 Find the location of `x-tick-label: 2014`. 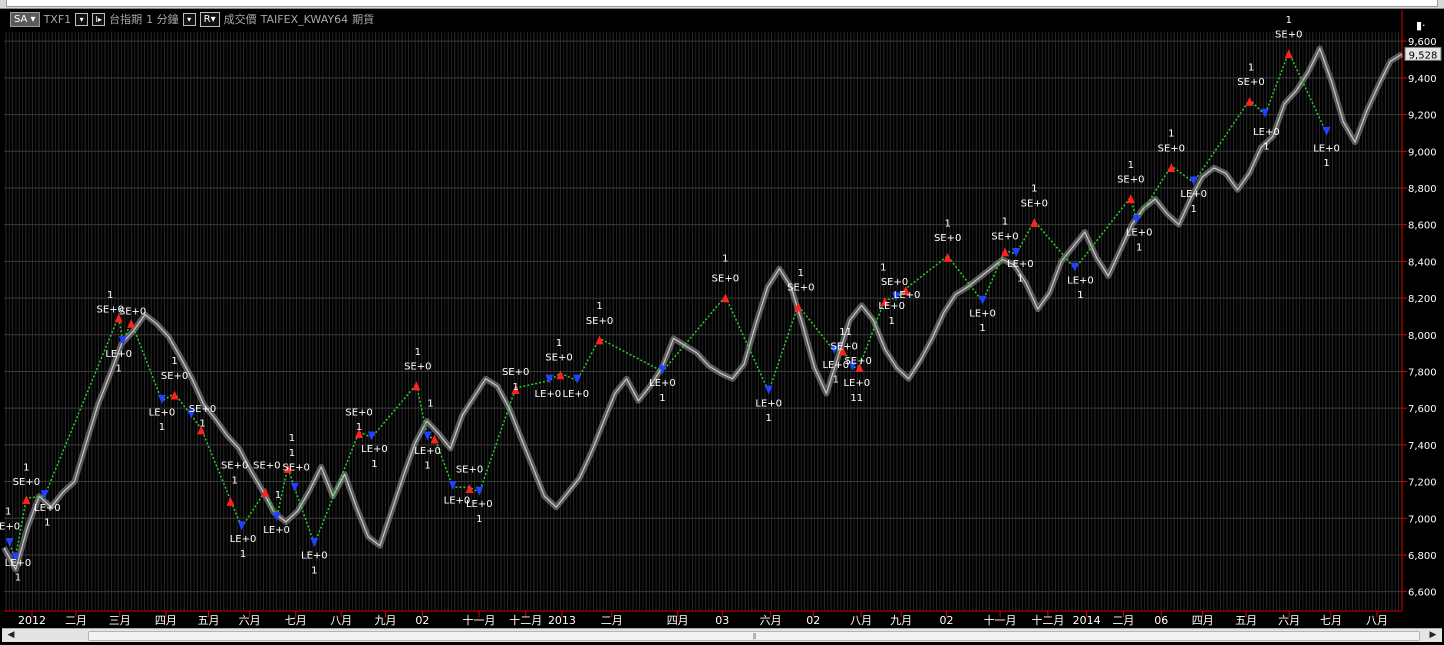

x-tick-label: 2014 is located at coordinates (1087, 620).